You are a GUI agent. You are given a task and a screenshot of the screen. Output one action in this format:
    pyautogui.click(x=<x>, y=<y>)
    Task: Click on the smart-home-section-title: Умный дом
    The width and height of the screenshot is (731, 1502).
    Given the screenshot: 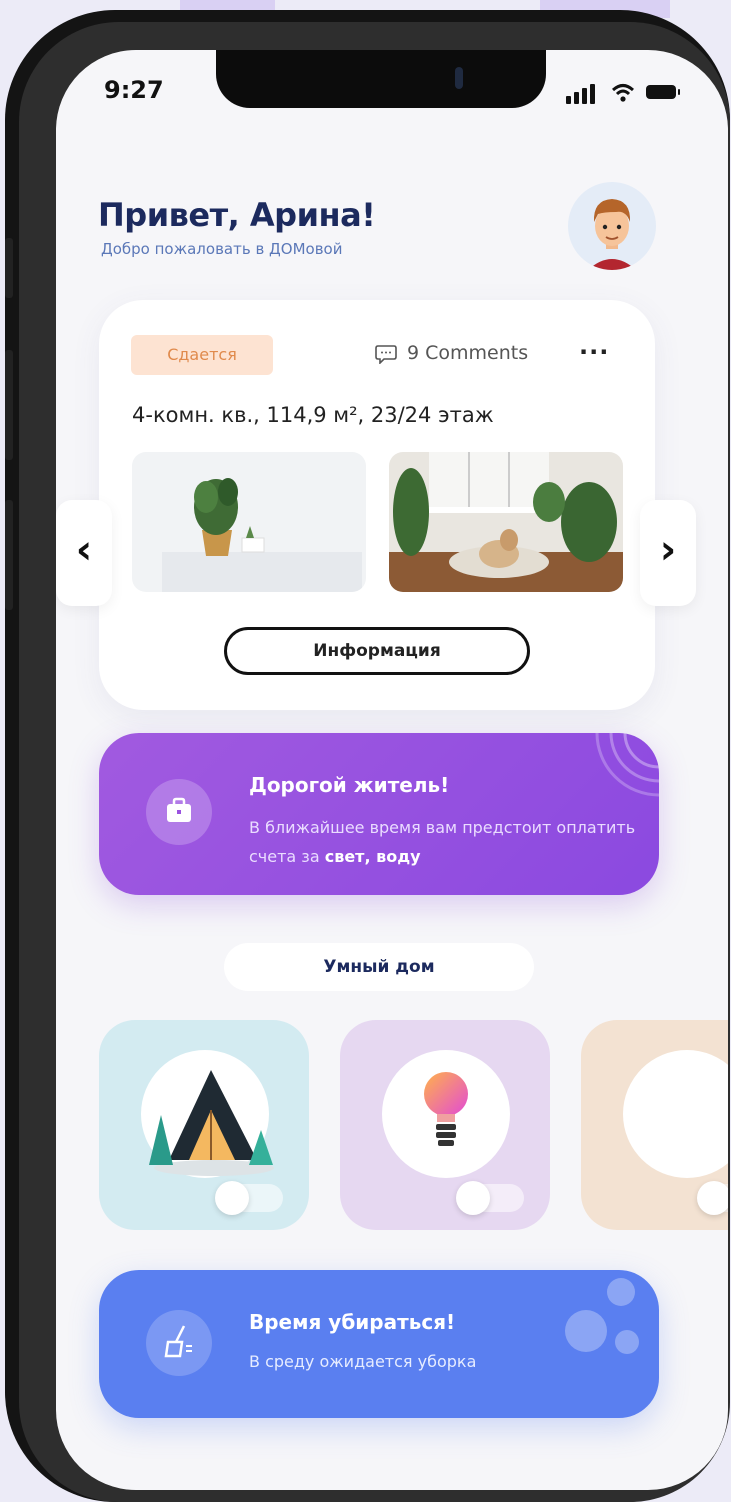 What is the action you would take?
    pyautogui.click(x=379, y=967)
    